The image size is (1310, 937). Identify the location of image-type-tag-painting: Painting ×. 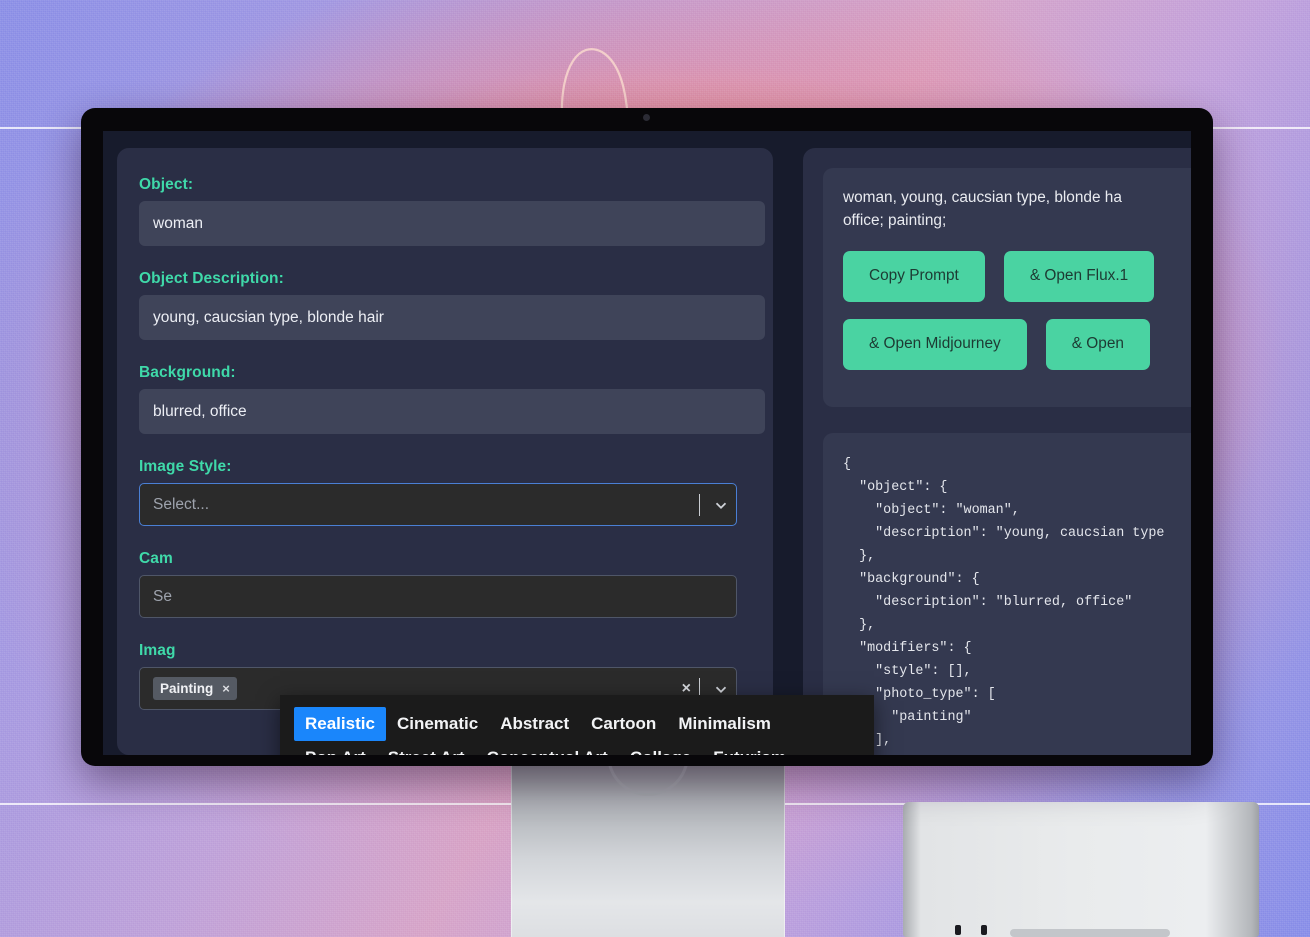
(195, 688).